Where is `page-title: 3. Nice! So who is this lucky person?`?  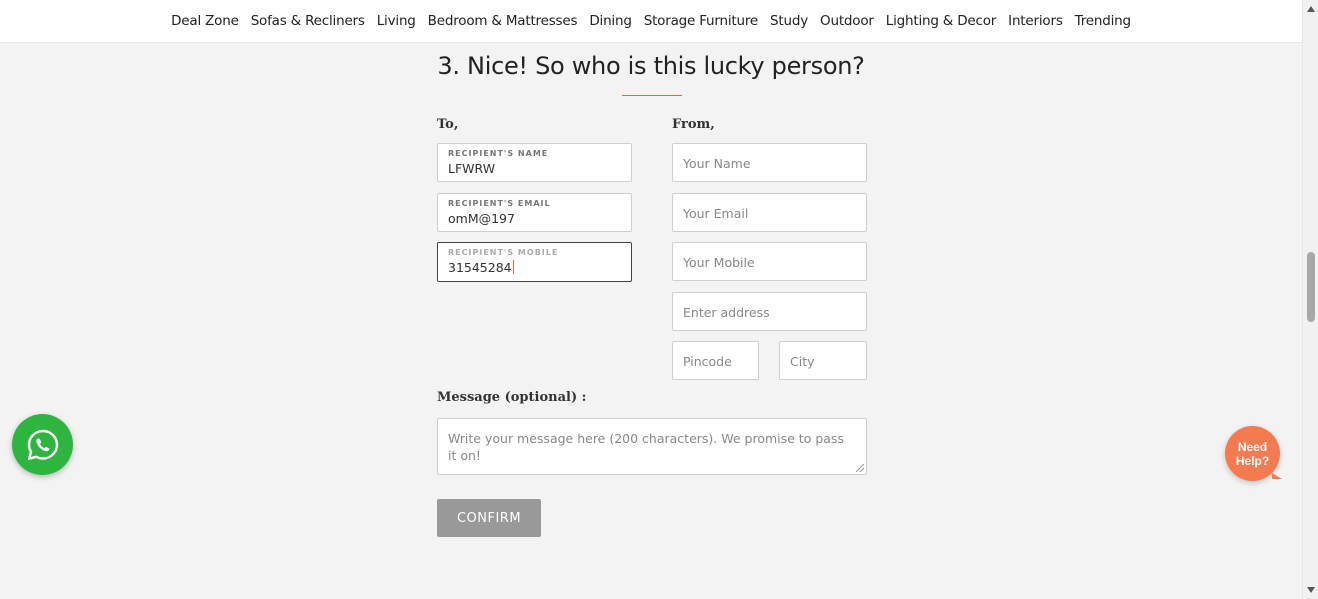 page-title: 3. Nice! So who is this lucky person? is located at coordinates (651, 66).